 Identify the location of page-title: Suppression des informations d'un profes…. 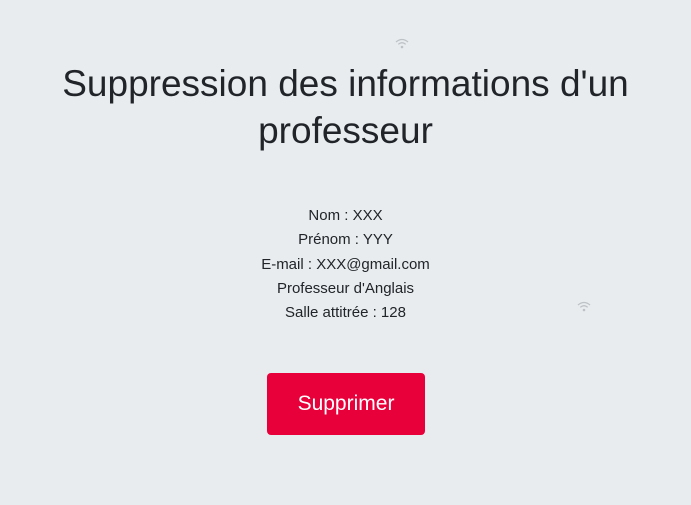
(345, 107).